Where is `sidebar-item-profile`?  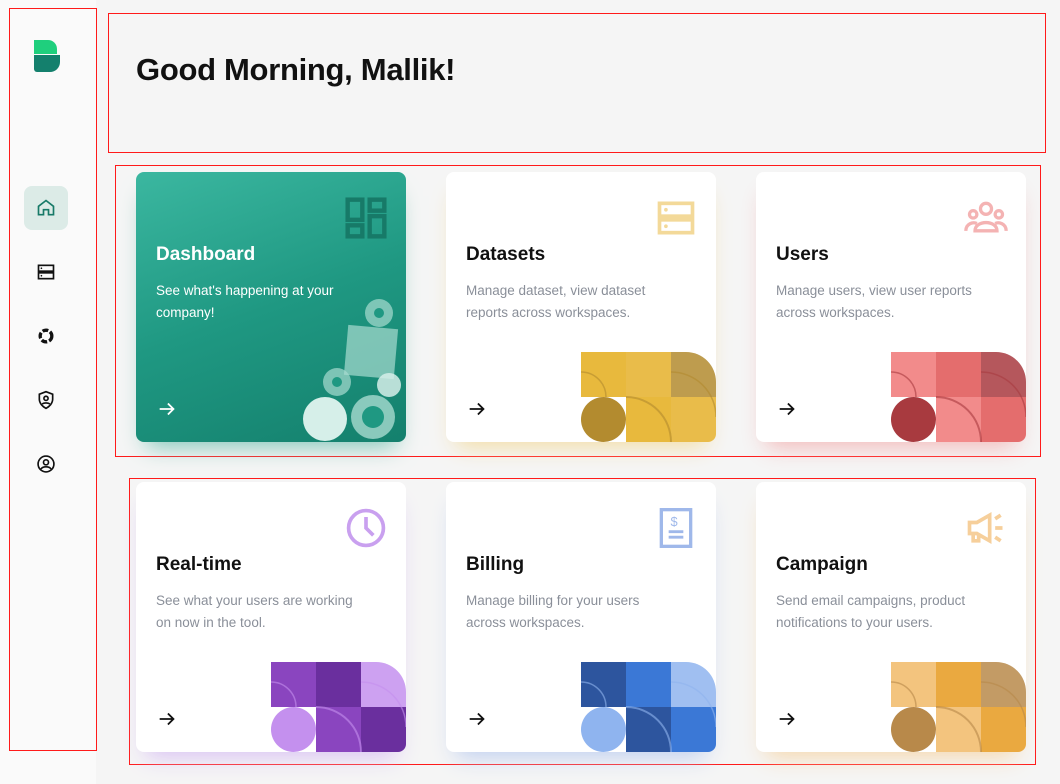
sidebar-item-profile is located at coordinates (46, 464).